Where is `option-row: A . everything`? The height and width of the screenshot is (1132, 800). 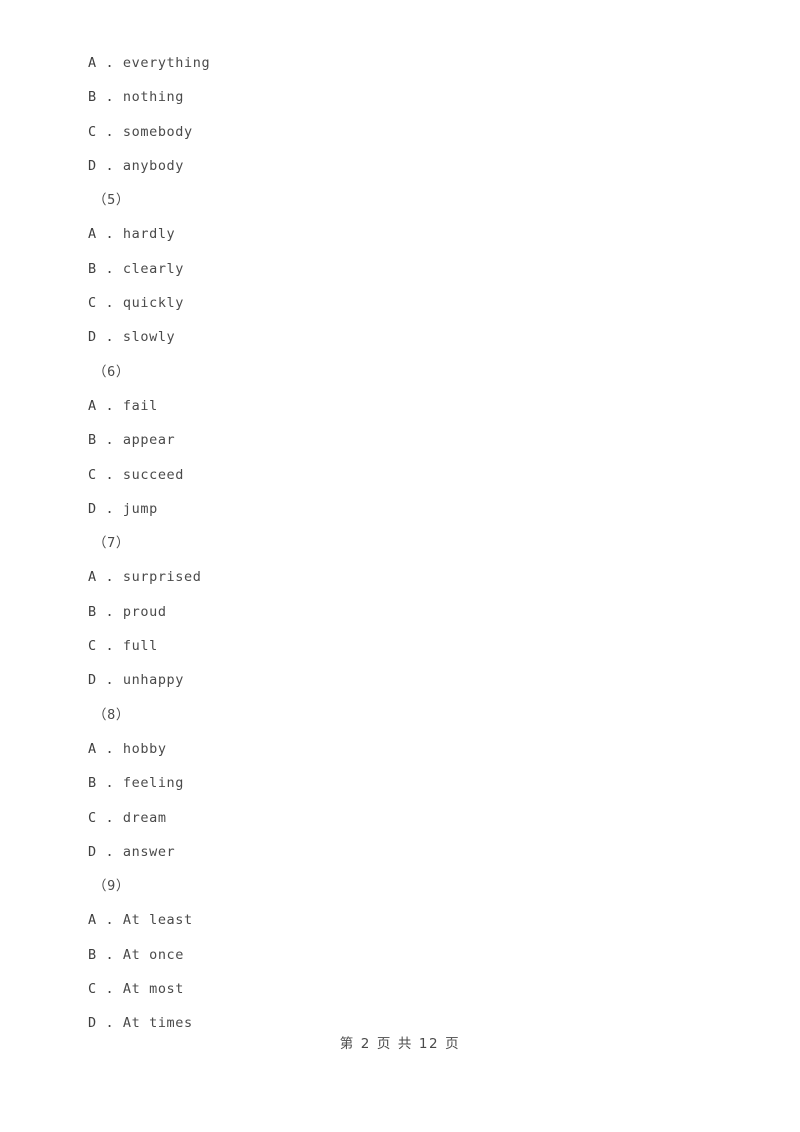
option-row: A . everything is located at coordinates (398, 63).